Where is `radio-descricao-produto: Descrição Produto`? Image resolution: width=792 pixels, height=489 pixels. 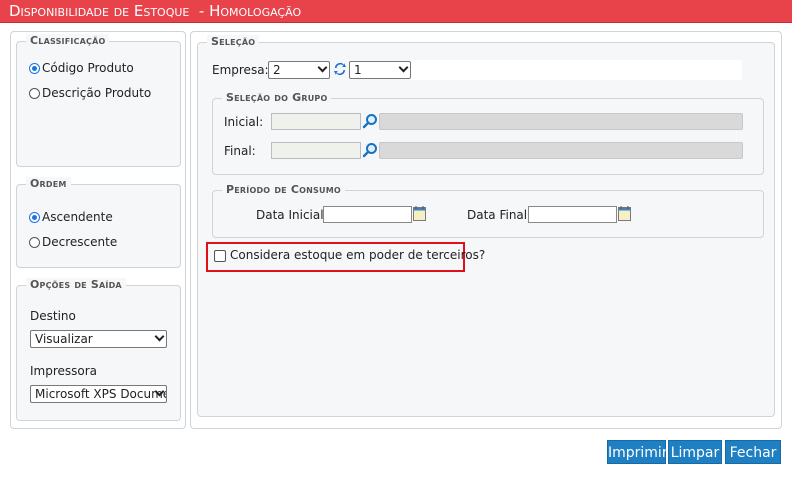 radio-descricao-produto: Descrição Produto is located at coordinates (90, 93).